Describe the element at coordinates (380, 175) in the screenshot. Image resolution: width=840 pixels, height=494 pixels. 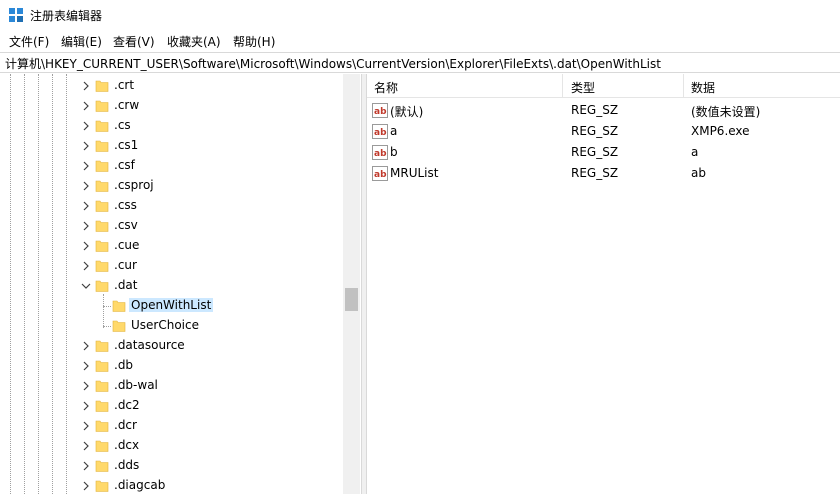
I see `svg-text: ab` at that location.